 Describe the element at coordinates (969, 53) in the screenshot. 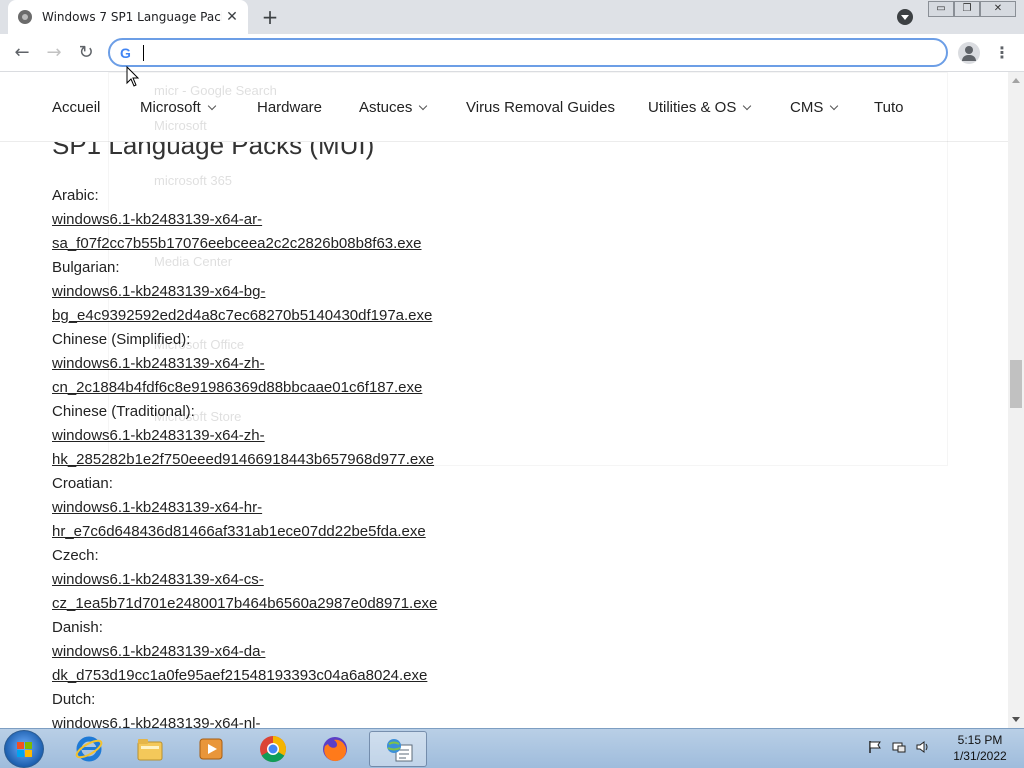

I see `profile-icon` at that location.